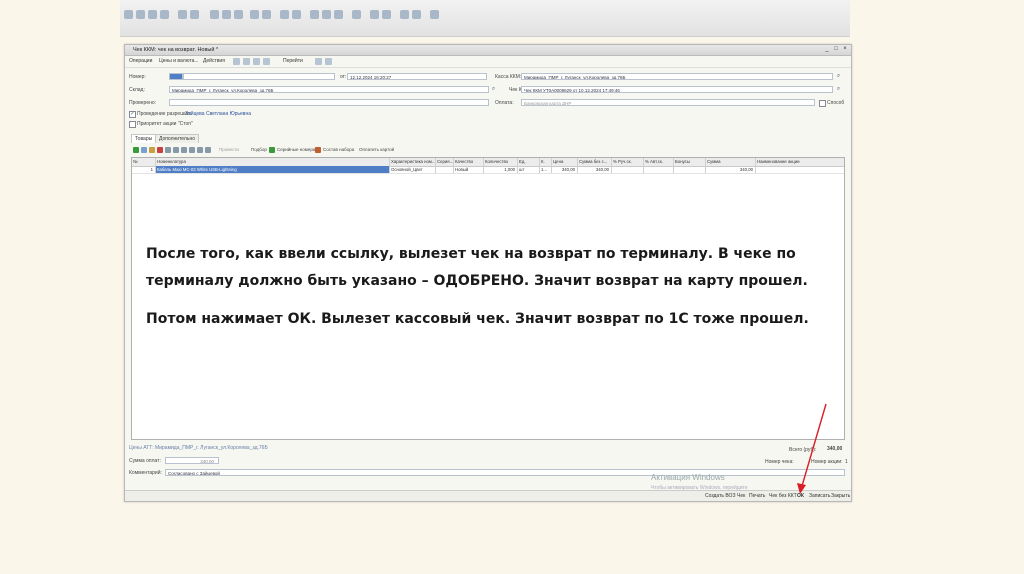 The width and height of the screenshot is (1024, 574). What do you see at coordinates (814, 445) in the screenshot?
I see `arrow-shaft` at bounding box center [814, 445].